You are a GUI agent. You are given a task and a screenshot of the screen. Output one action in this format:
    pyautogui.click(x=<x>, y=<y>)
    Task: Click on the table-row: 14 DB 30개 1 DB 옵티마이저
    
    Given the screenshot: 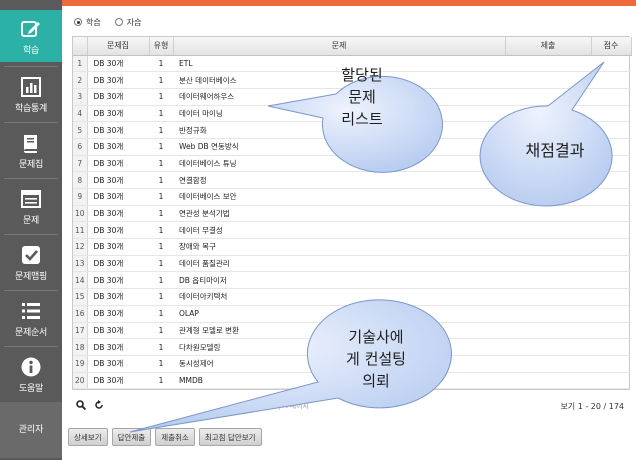 What is the action you would take?
    pyautogui.click(x=352, y=280)
    